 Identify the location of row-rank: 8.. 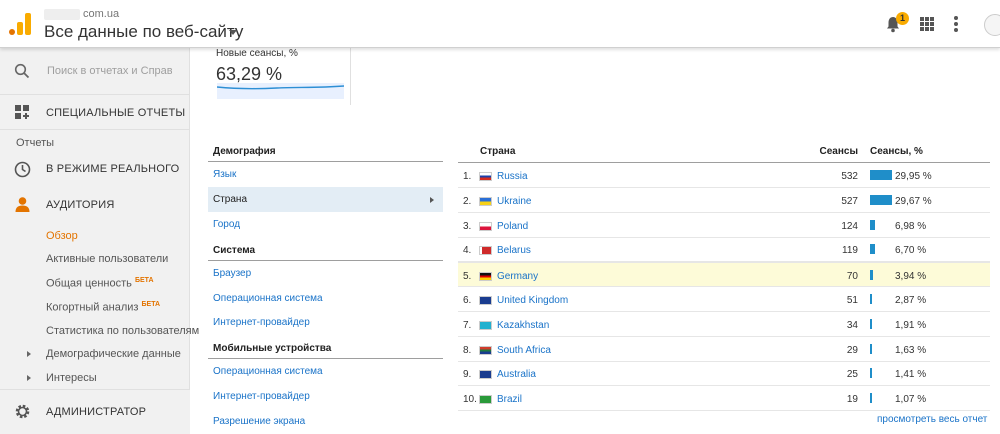
(467, 350).